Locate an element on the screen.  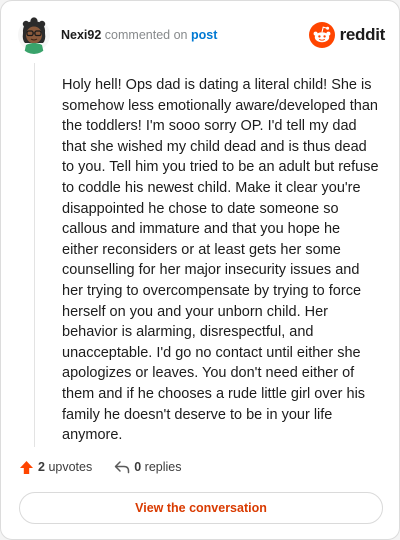
upvotes-stat: 2 upvotes is located at coordinates (55, 467).